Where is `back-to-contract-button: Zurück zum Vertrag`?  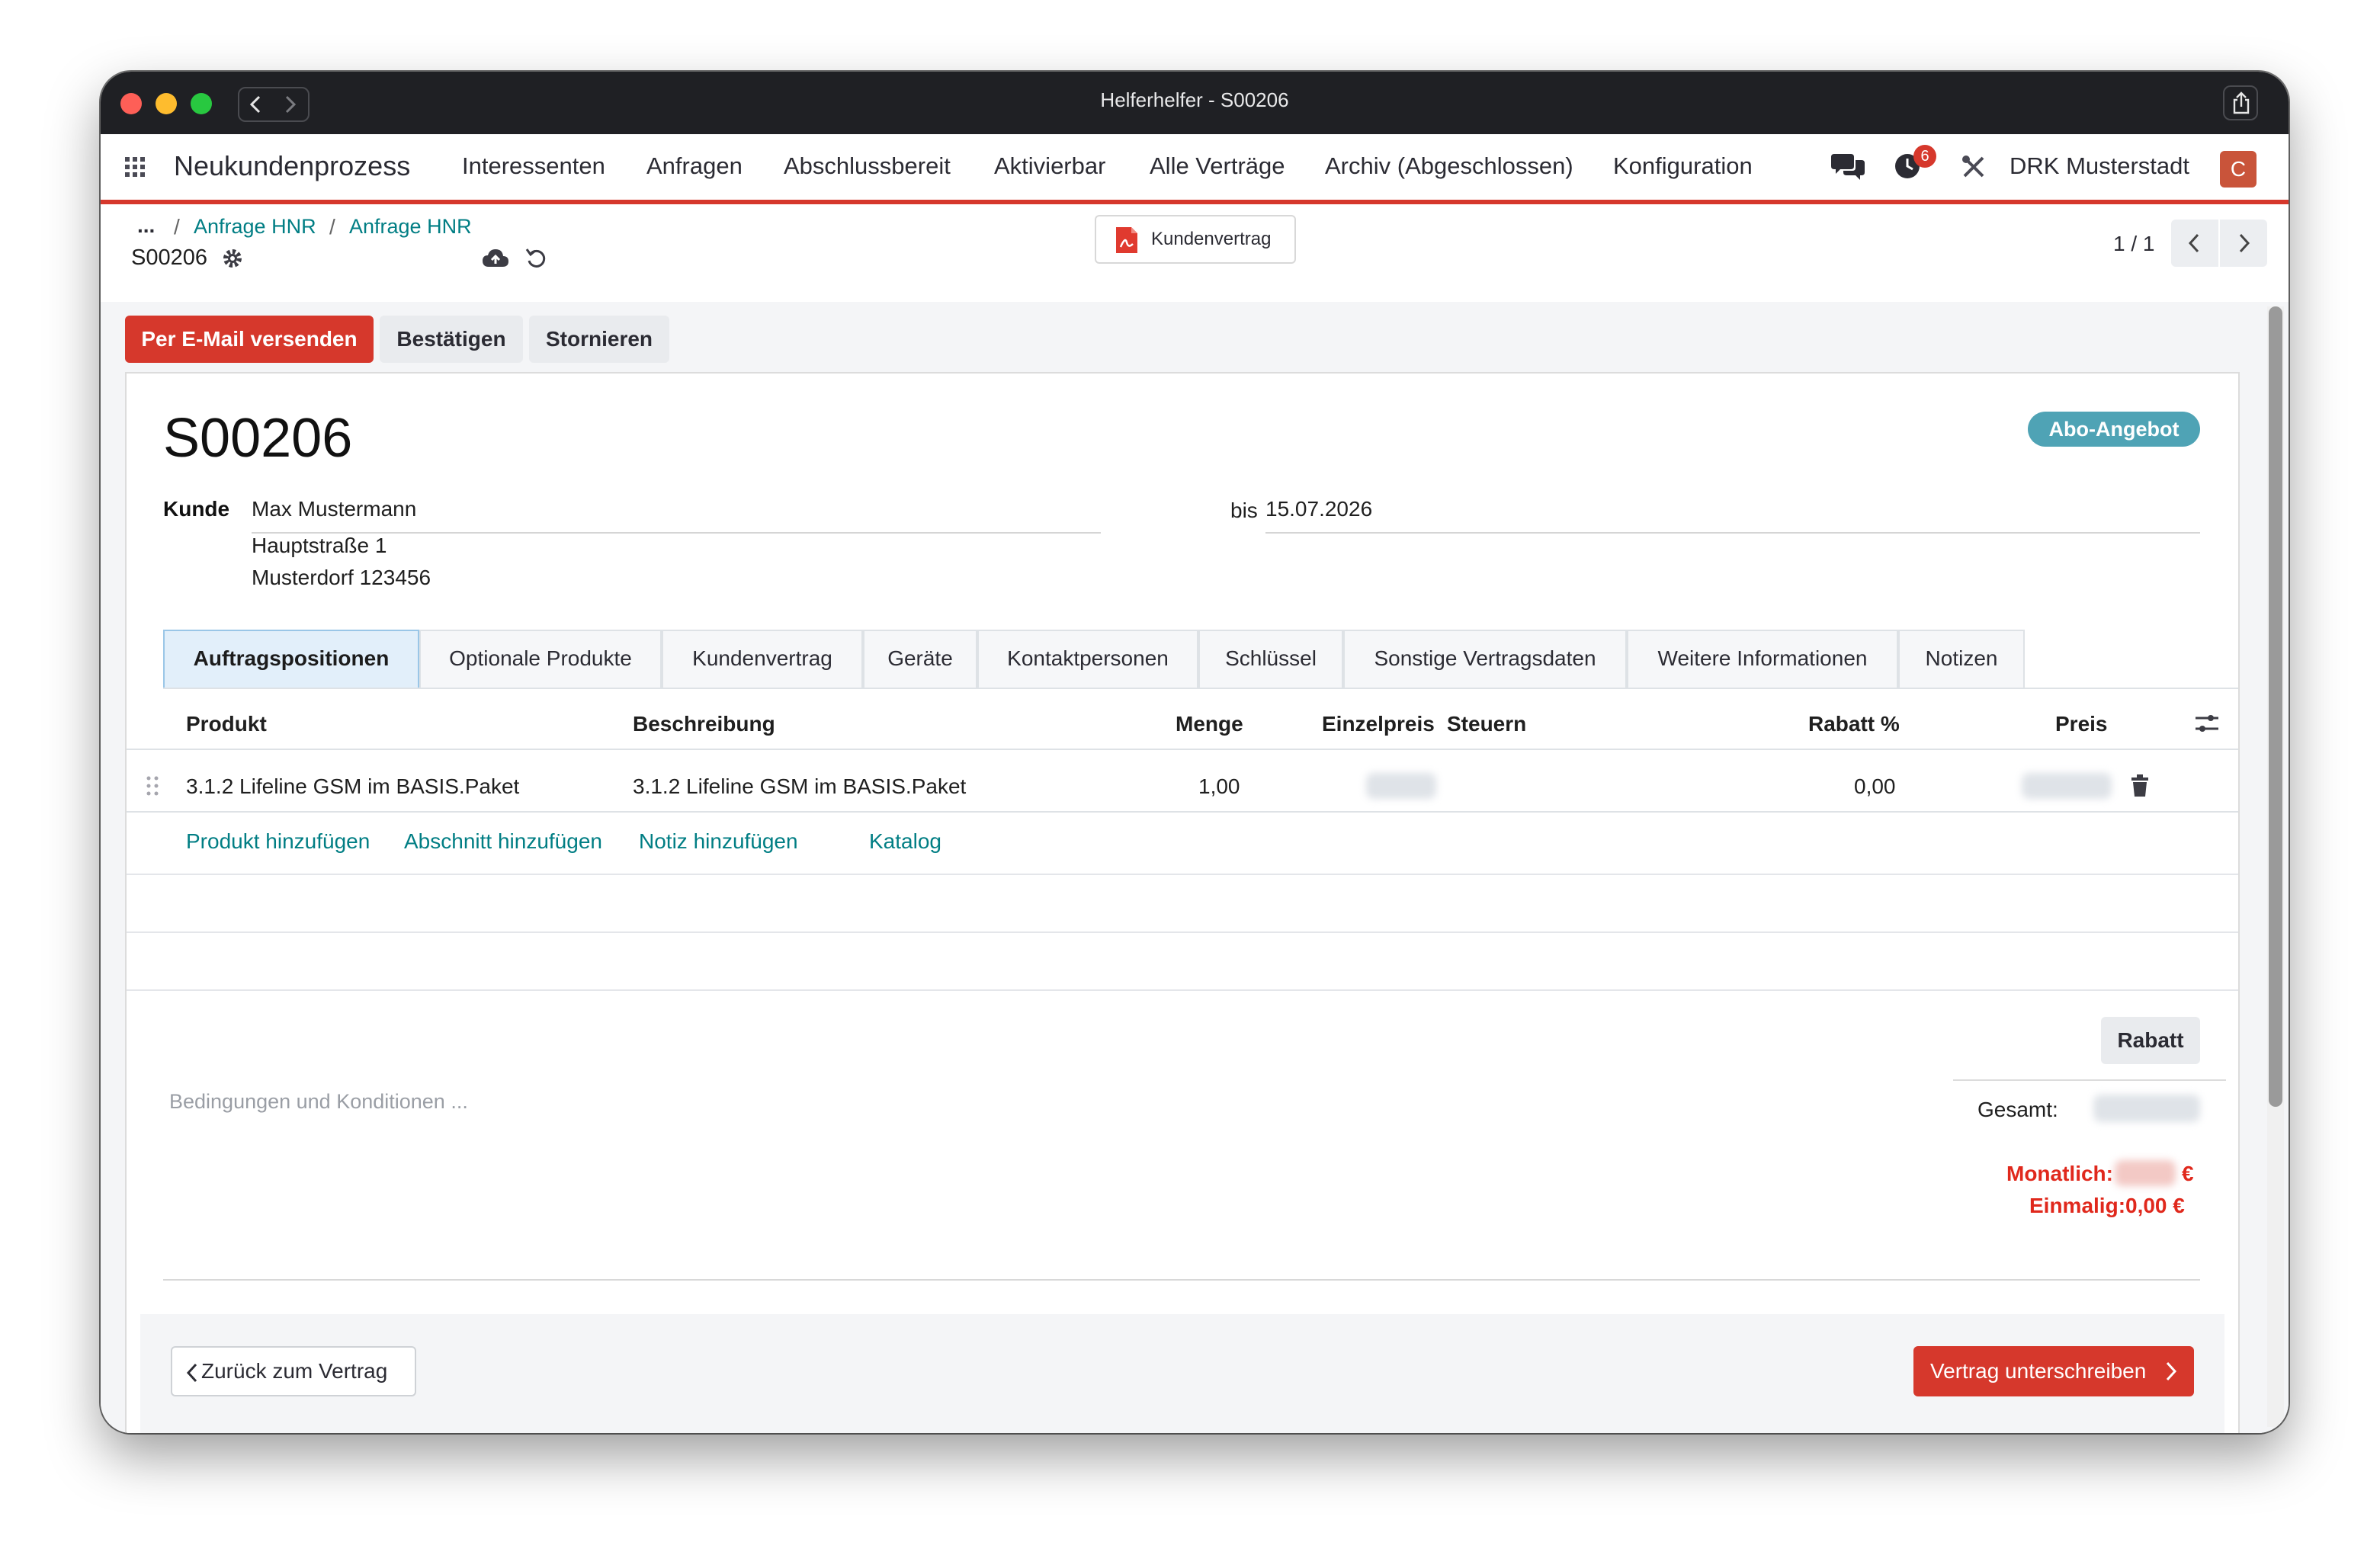
back-to-contract-button: Zurück zum Vertrag is located at coordinates (293, 1371).